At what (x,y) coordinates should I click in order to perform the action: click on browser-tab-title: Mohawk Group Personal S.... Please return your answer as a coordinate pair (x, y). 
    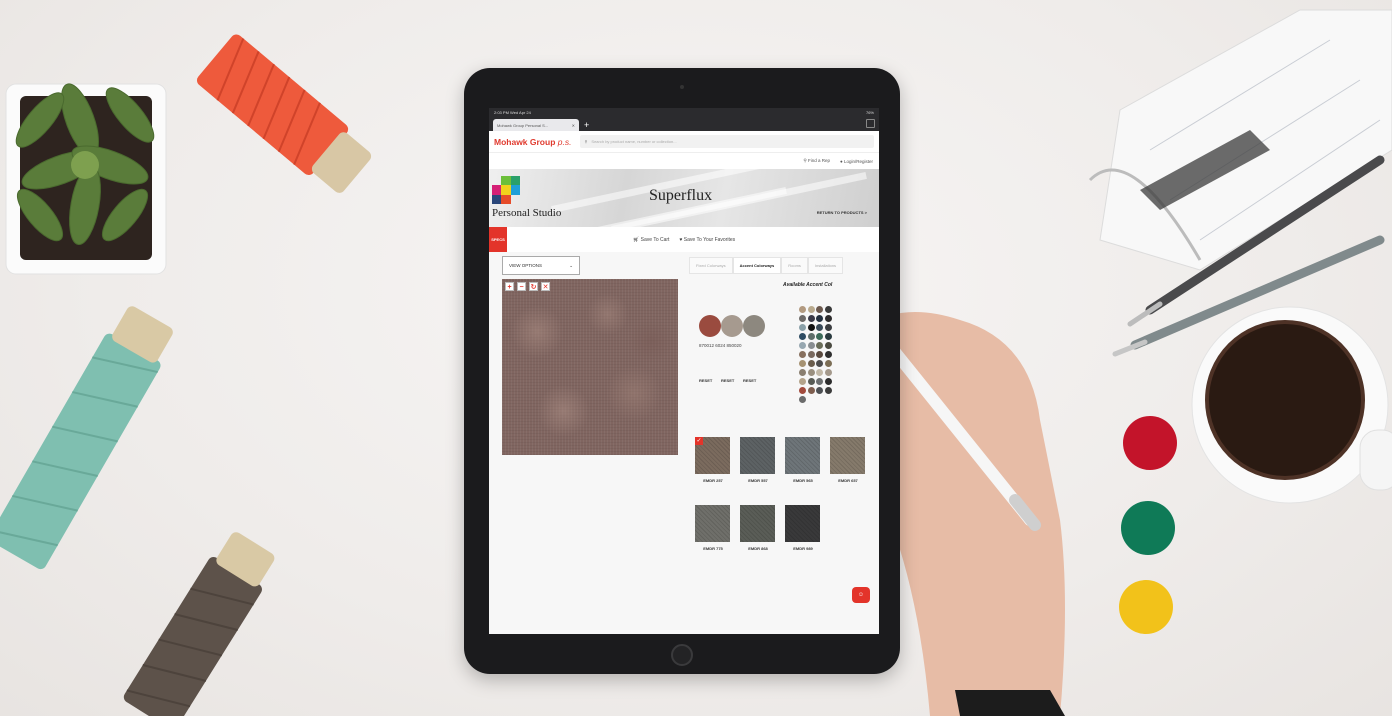
    Looking at the image, I should click on (523, 125).